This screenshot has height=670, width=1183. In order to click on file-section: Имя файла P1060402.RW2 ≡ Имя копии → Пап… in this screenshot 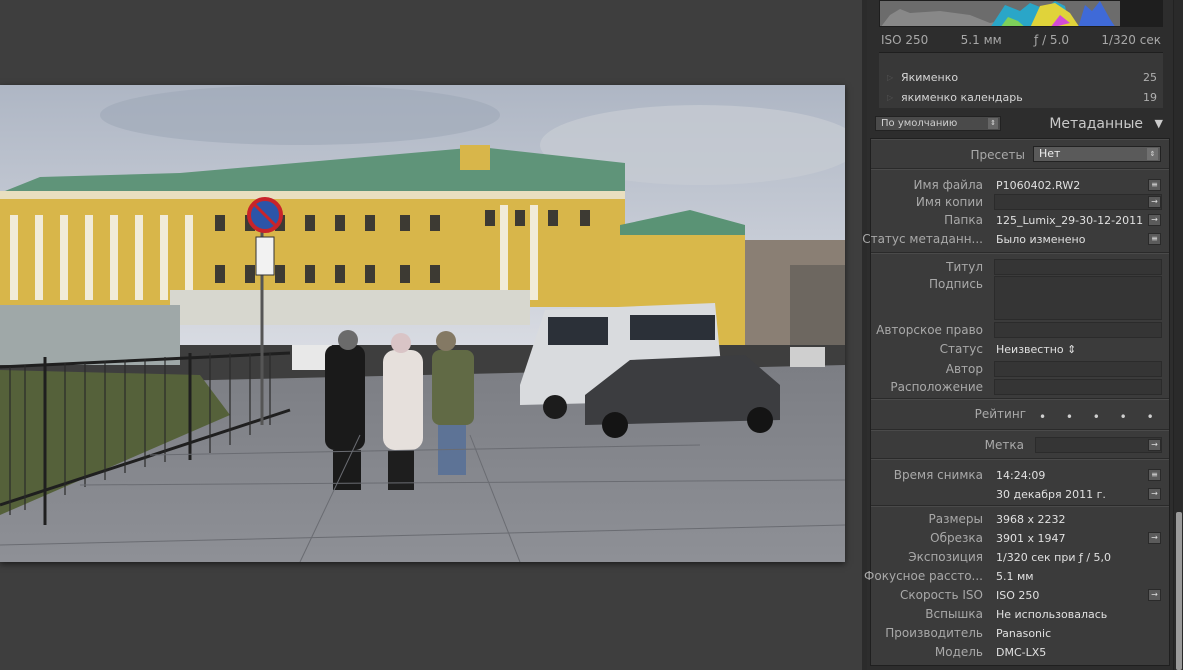, I will do `click(1015, 211)`.